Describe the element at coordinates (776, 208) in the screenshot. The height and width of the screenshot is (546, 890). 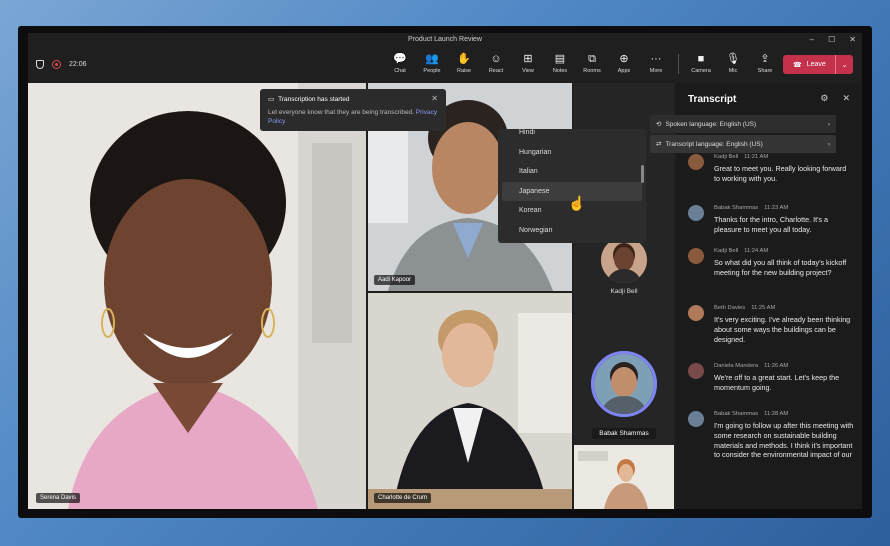
I see `message-time: 11:23 AM` at that location.